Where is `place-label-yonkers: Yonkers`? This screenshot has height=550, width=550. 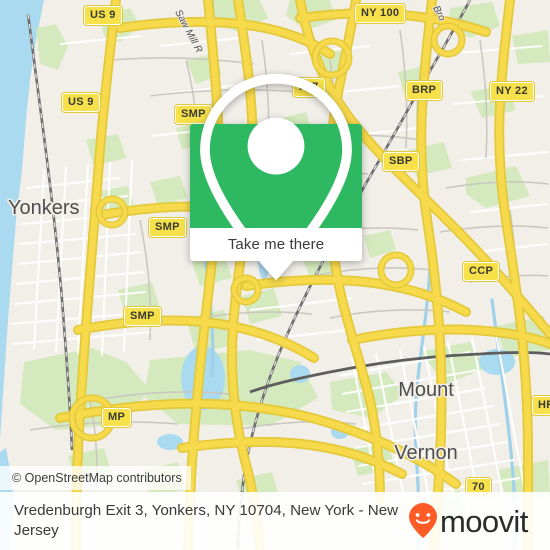 place-label-yonkers: Yonkers is located at coordinates (44, 208).